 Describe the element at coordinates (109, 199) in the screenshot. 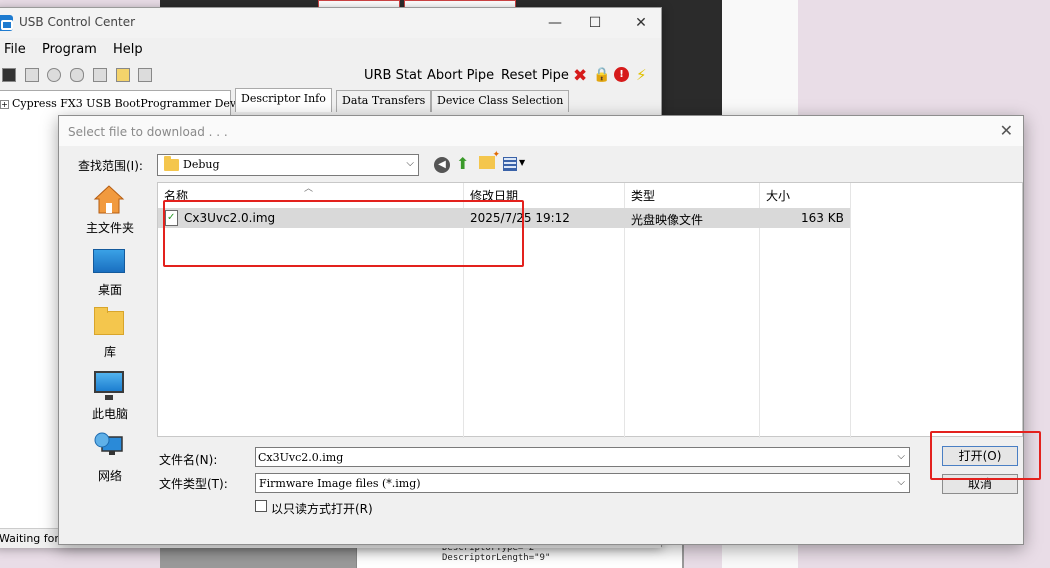

I see `home-icon` at that location.